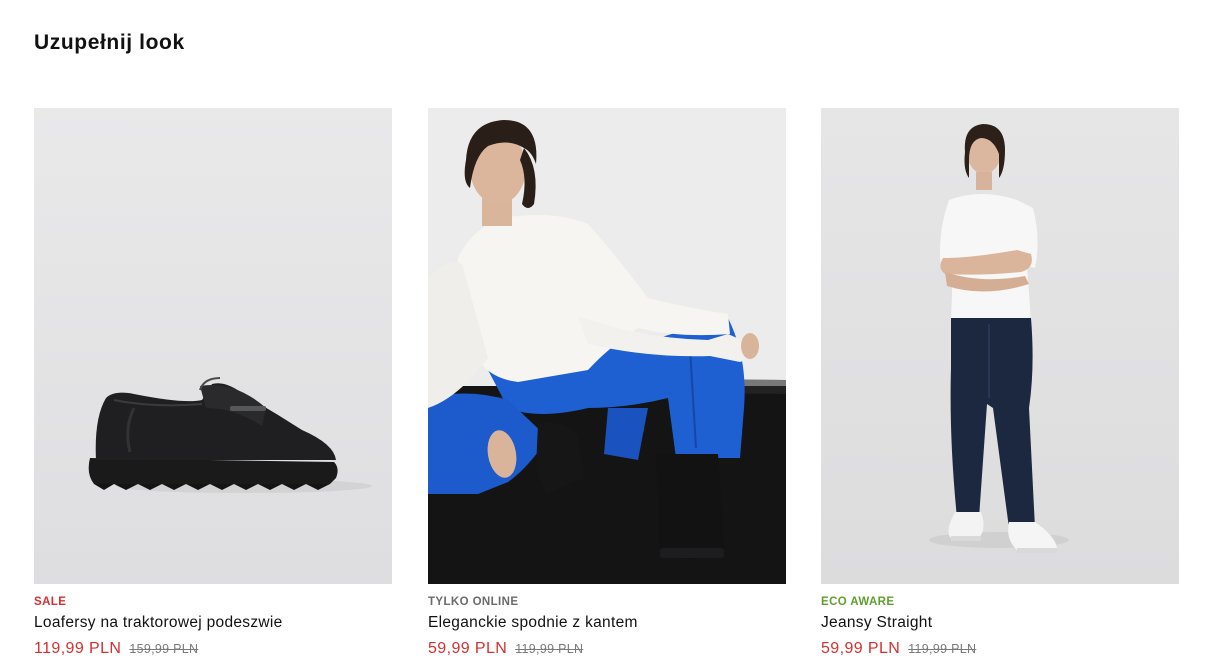 The image size is (1222, 660). What do you see at coordinates (1000, 623) in the screenshot?
I see `product-name: Jeansy Straight` at bounding box center [1000, 623].